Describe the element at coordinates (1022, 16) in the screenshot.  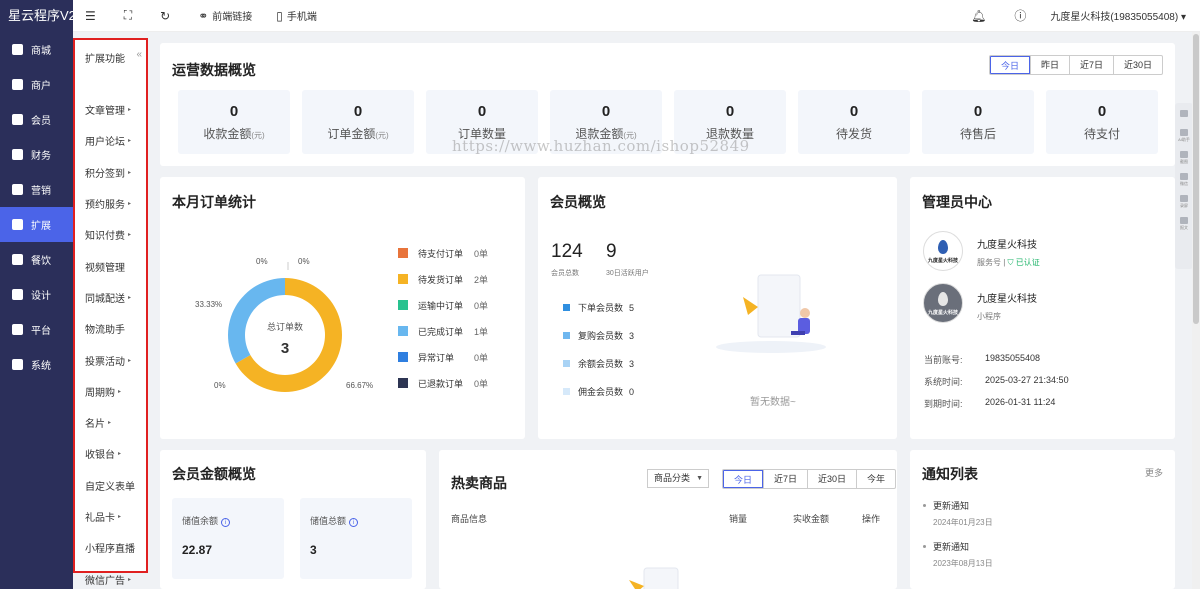
I see `help-button: ⓘ` at that location.